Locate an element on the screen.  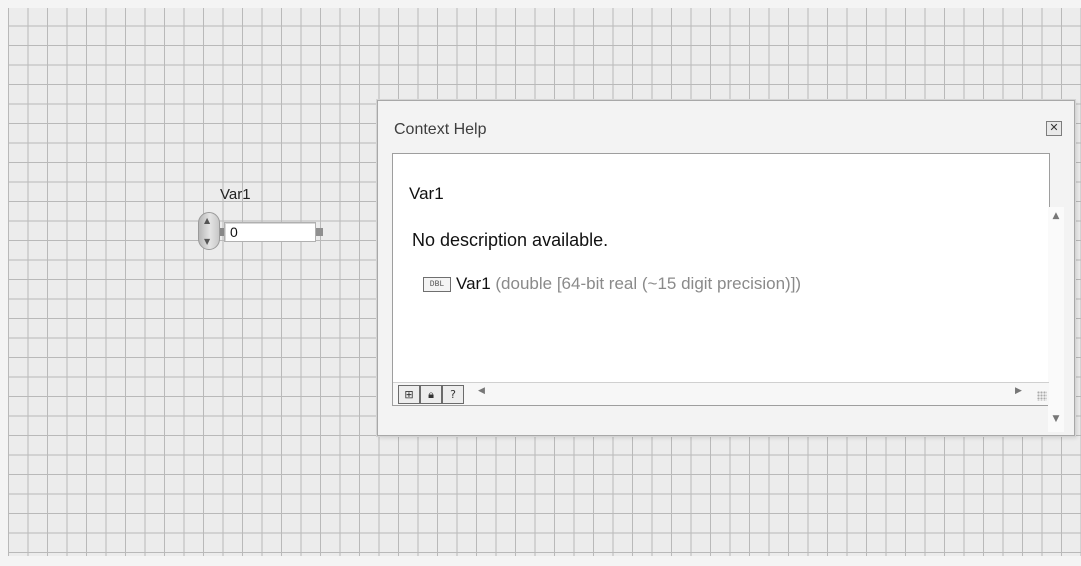
decrement-icon: ▼ is located at coordinates (207, 242).